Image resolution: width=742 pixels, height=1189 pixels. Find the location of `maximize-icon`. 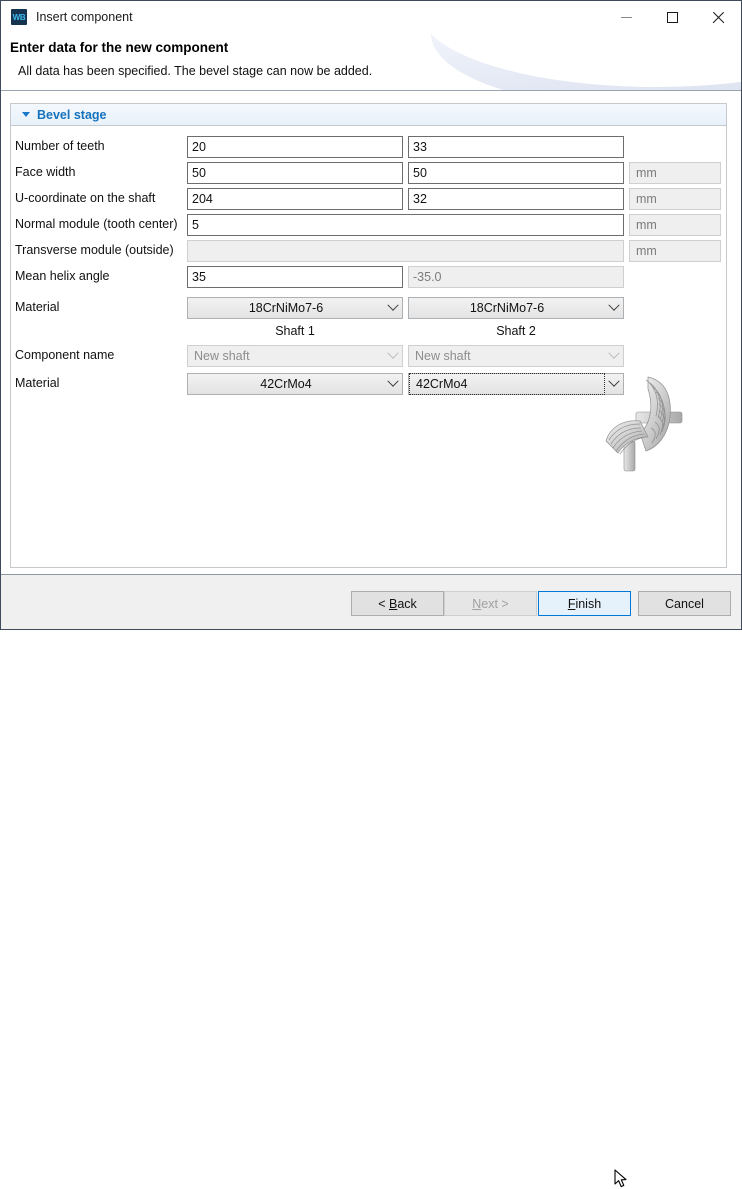

maximize-icon is located at coordinates (672, 17).